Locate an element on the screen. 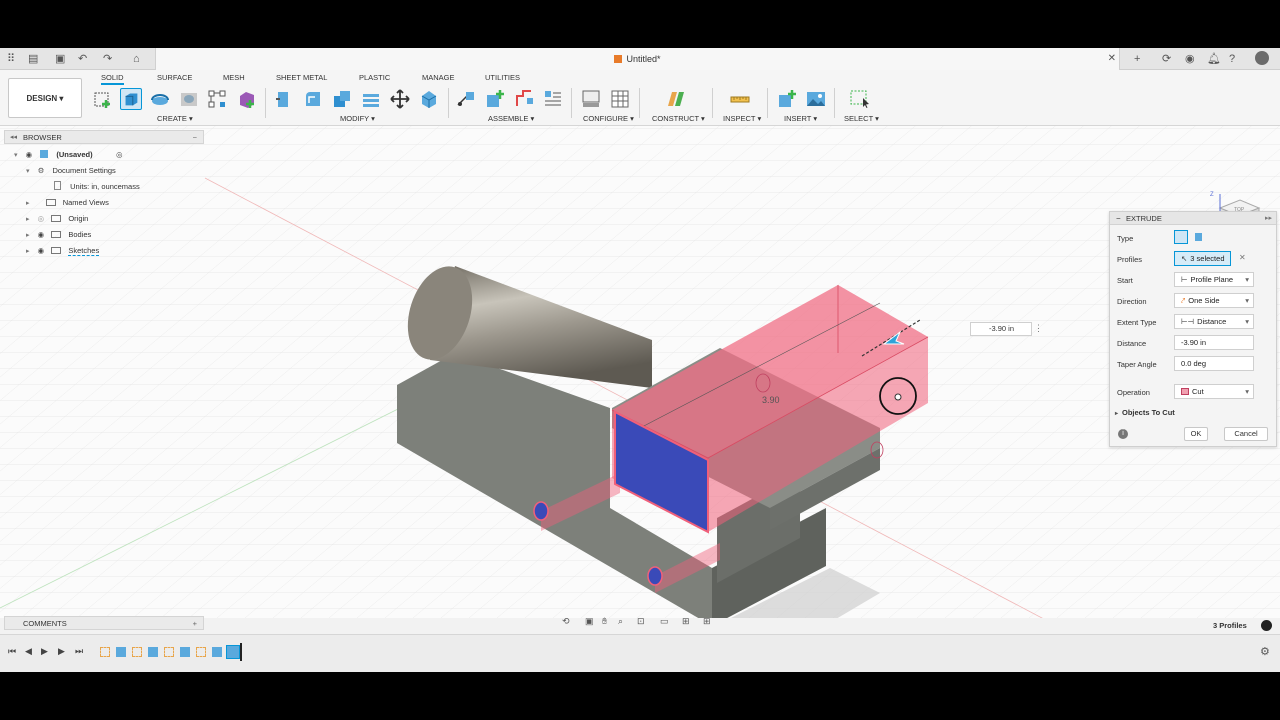  extensions-icon: ⟳ is located at coordinates (1166, 59).